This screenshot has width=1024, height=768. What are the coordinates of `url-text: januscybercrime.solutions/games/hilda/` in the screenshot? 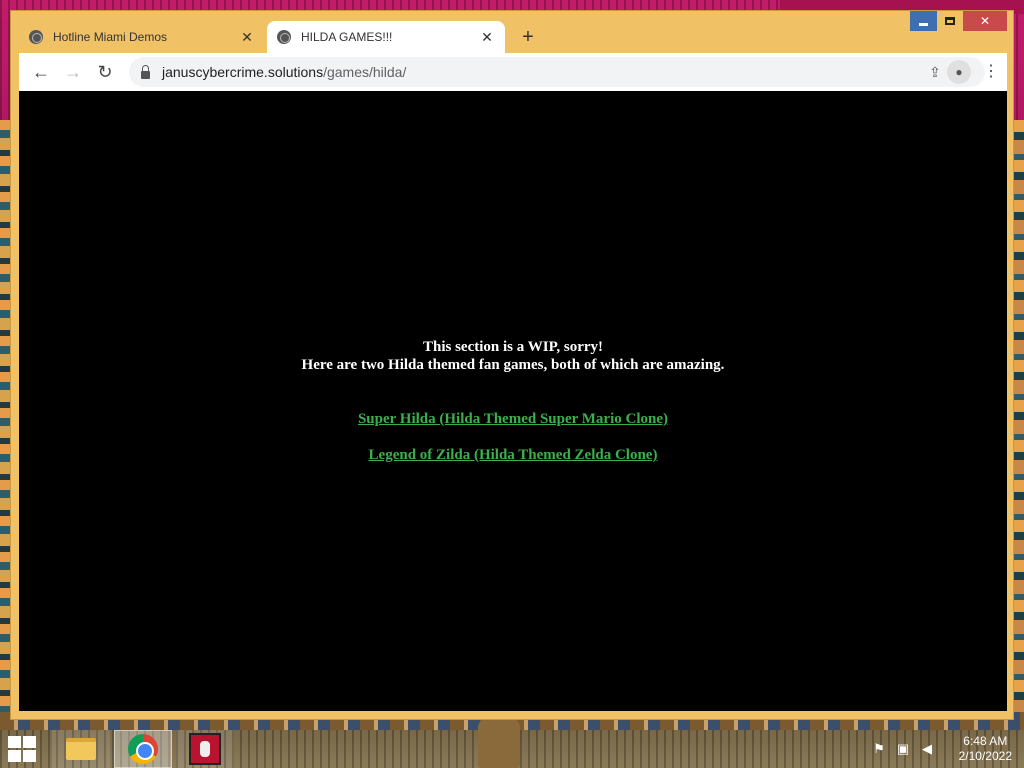 It's located at (284, 72).